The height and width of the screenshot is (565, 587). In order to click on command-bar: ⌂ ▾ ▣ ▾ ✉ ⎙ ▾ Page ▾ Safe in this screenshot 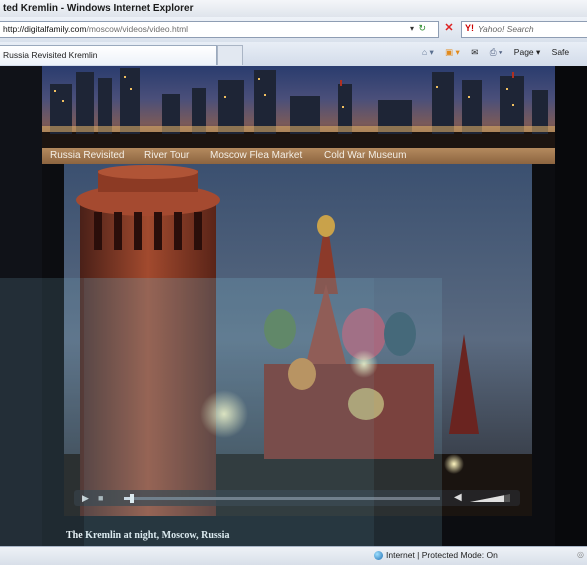, I will do `click(500, 52)`.